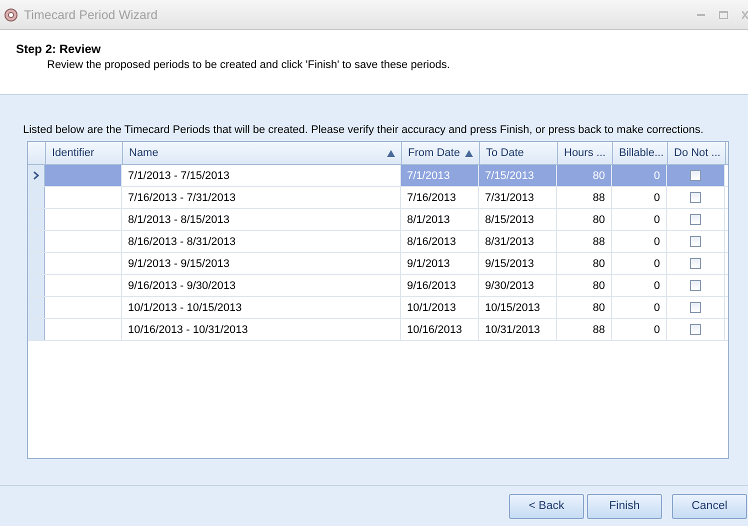 This screenshot has height=526, width=748. I want to click on wizard-button: Finish, so click(624, 506).